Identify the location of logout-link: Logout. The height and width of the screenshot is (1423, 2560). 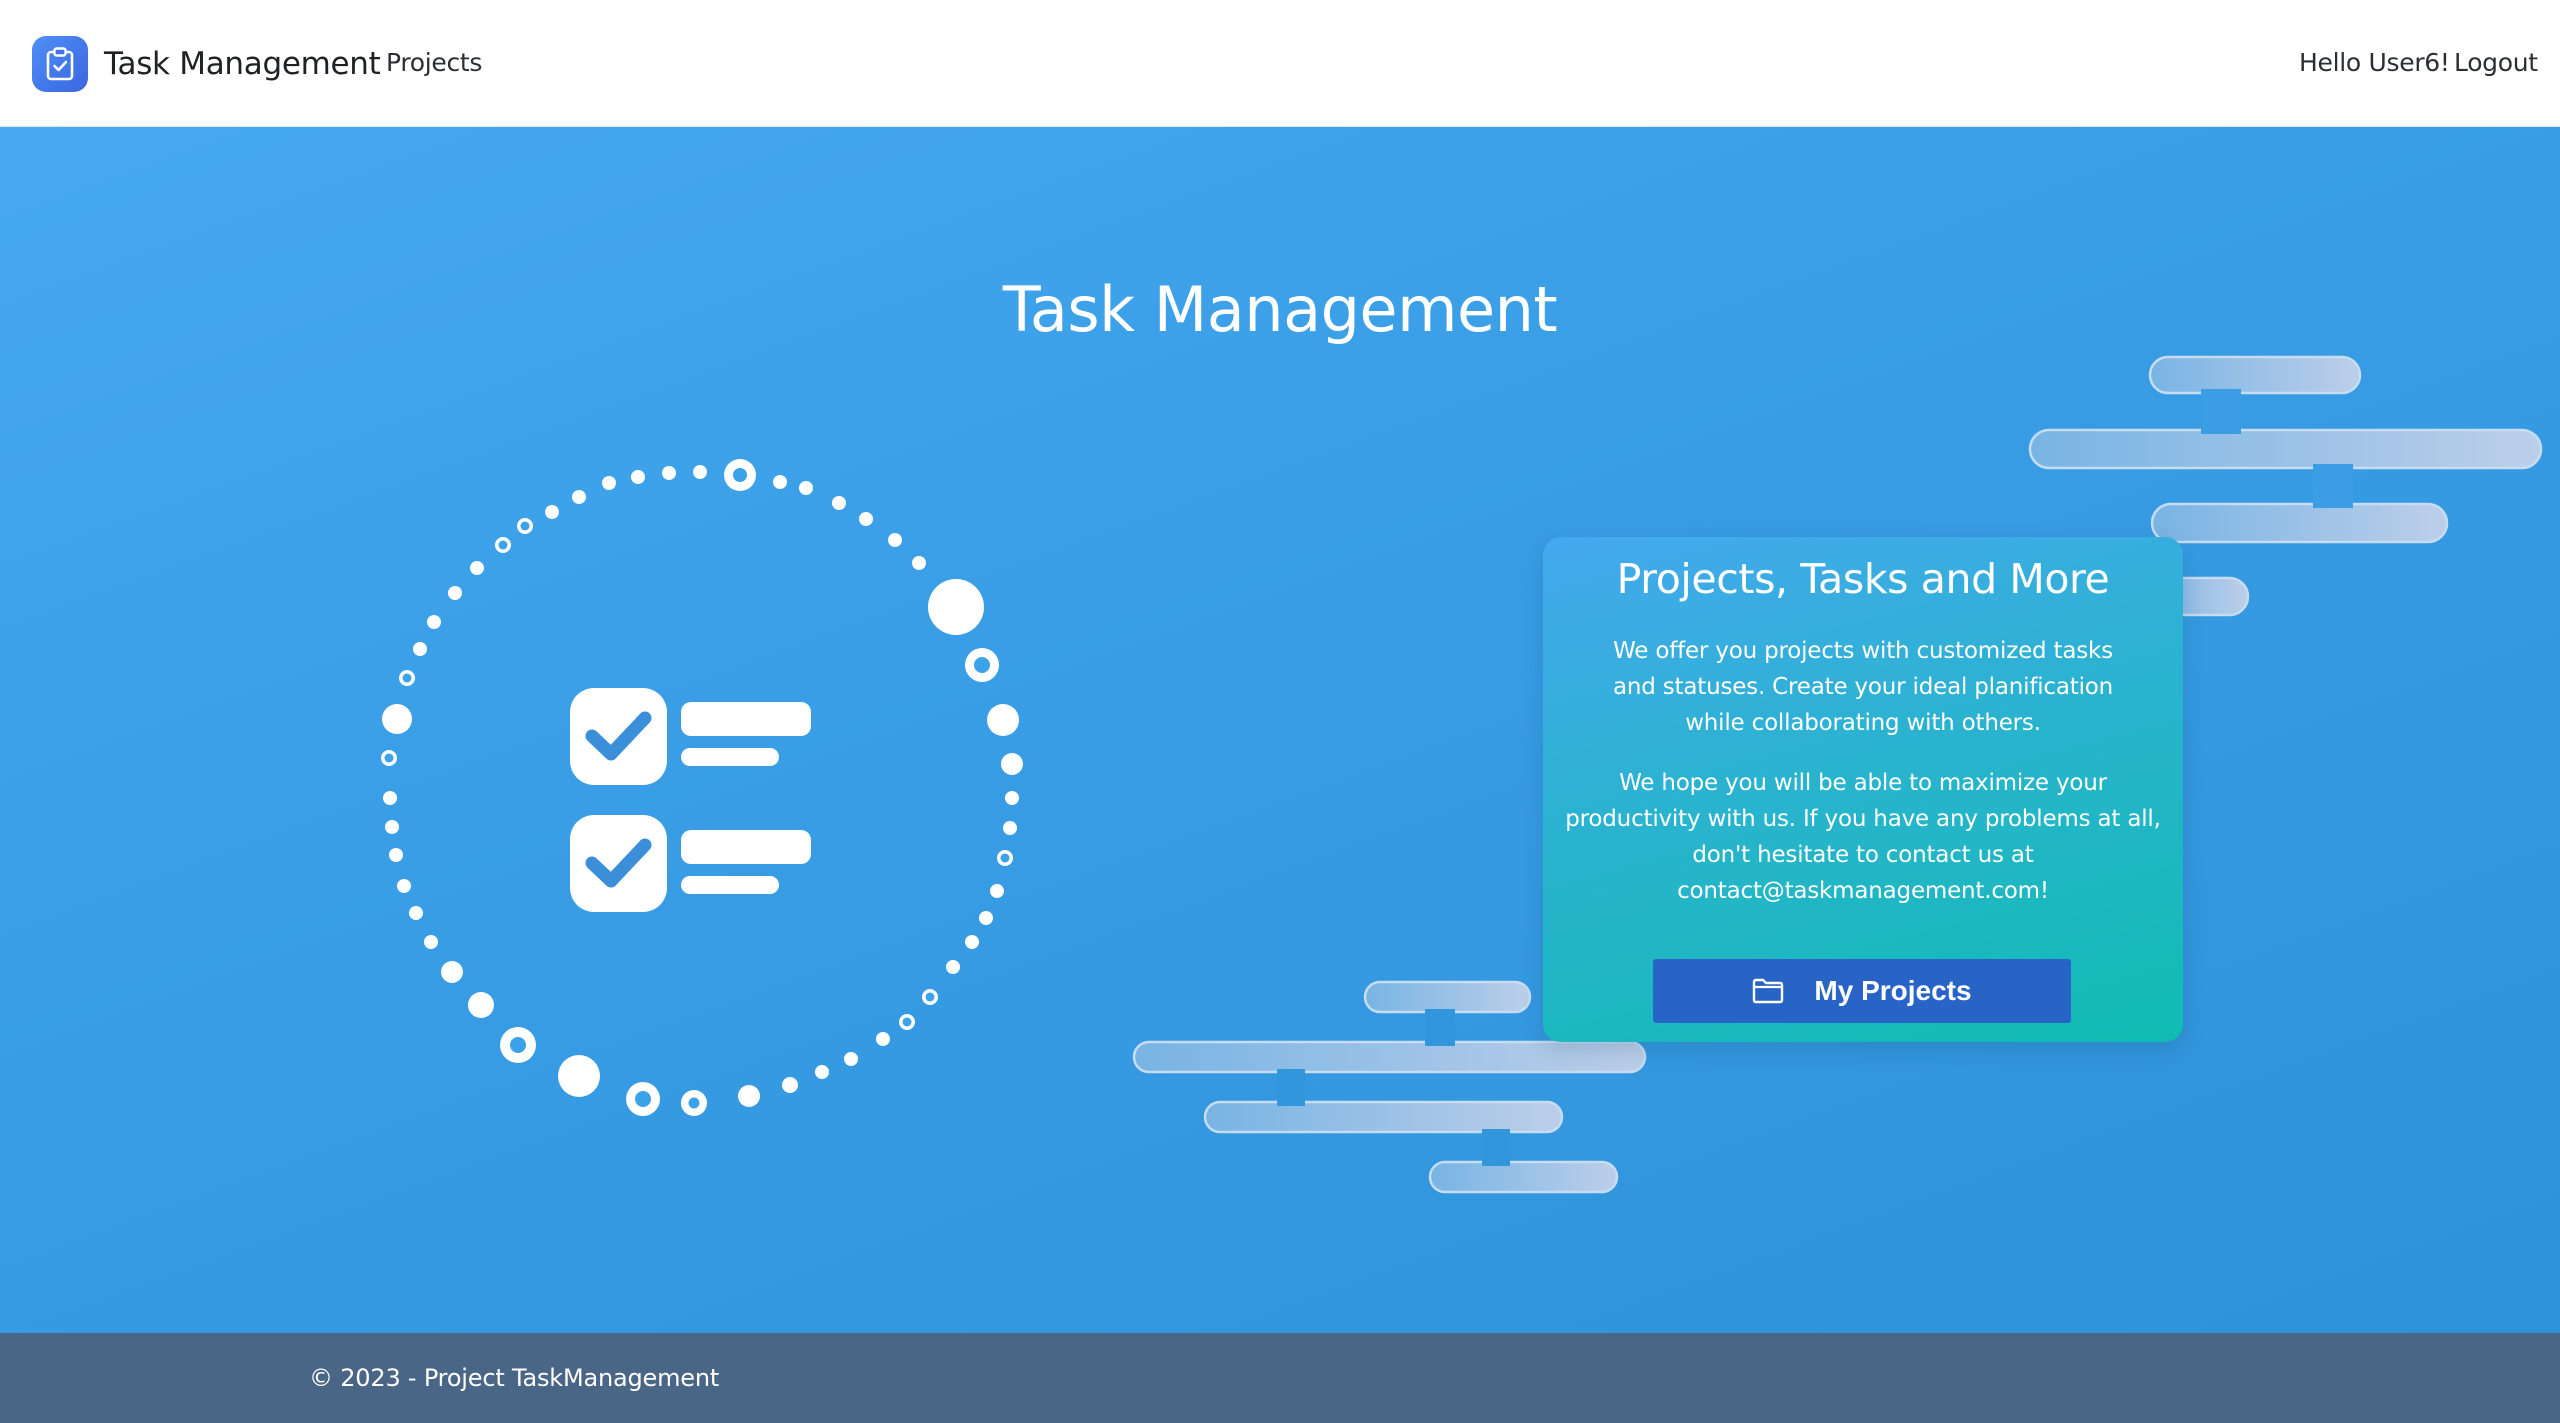
(2496, 62).